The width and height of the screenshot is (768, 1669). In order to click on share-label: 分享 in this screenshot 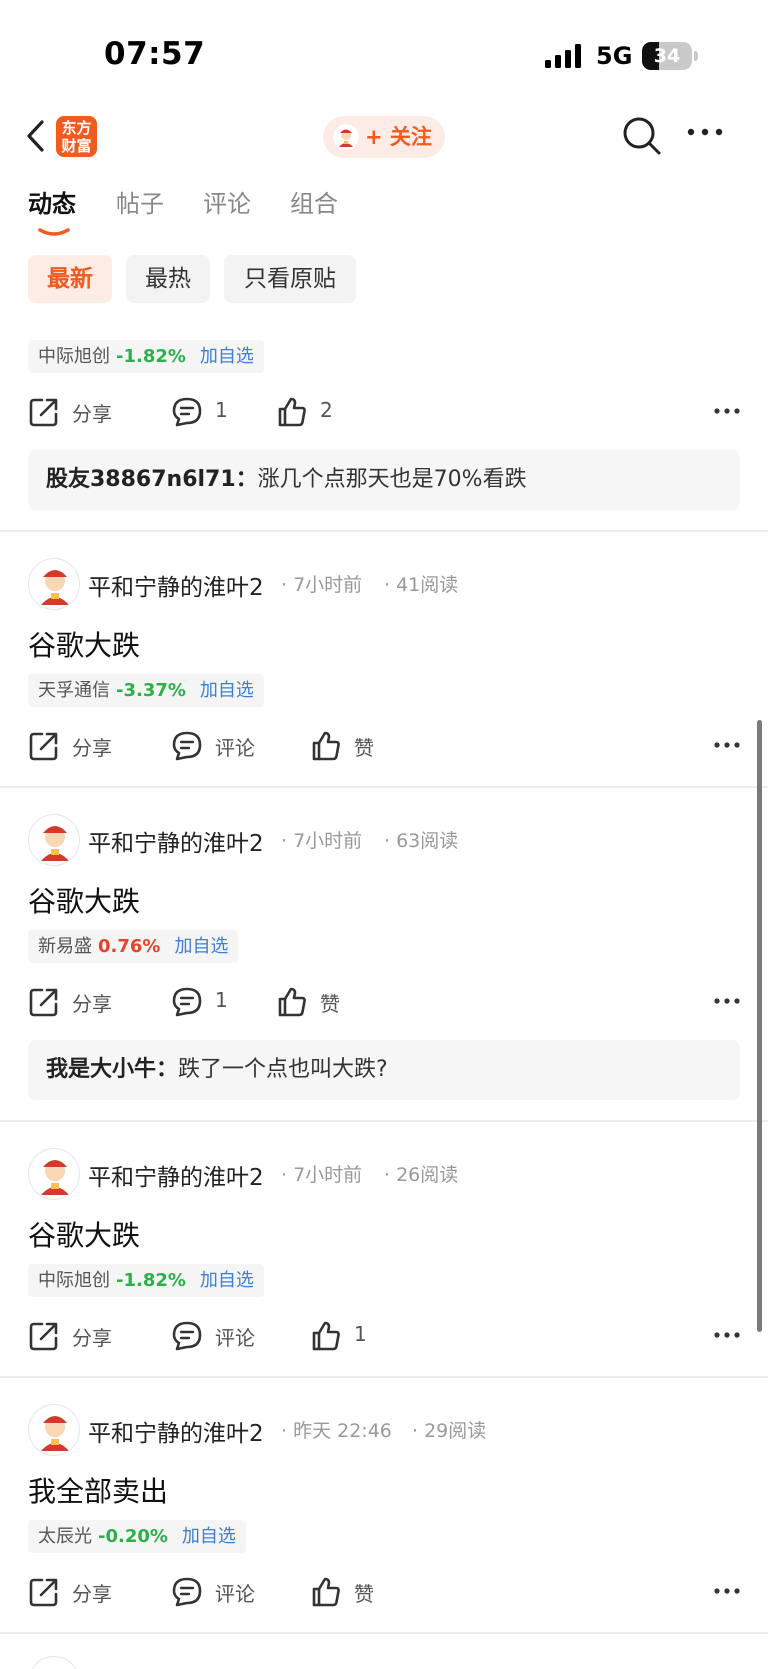, I will do `click(92, 1004)`.